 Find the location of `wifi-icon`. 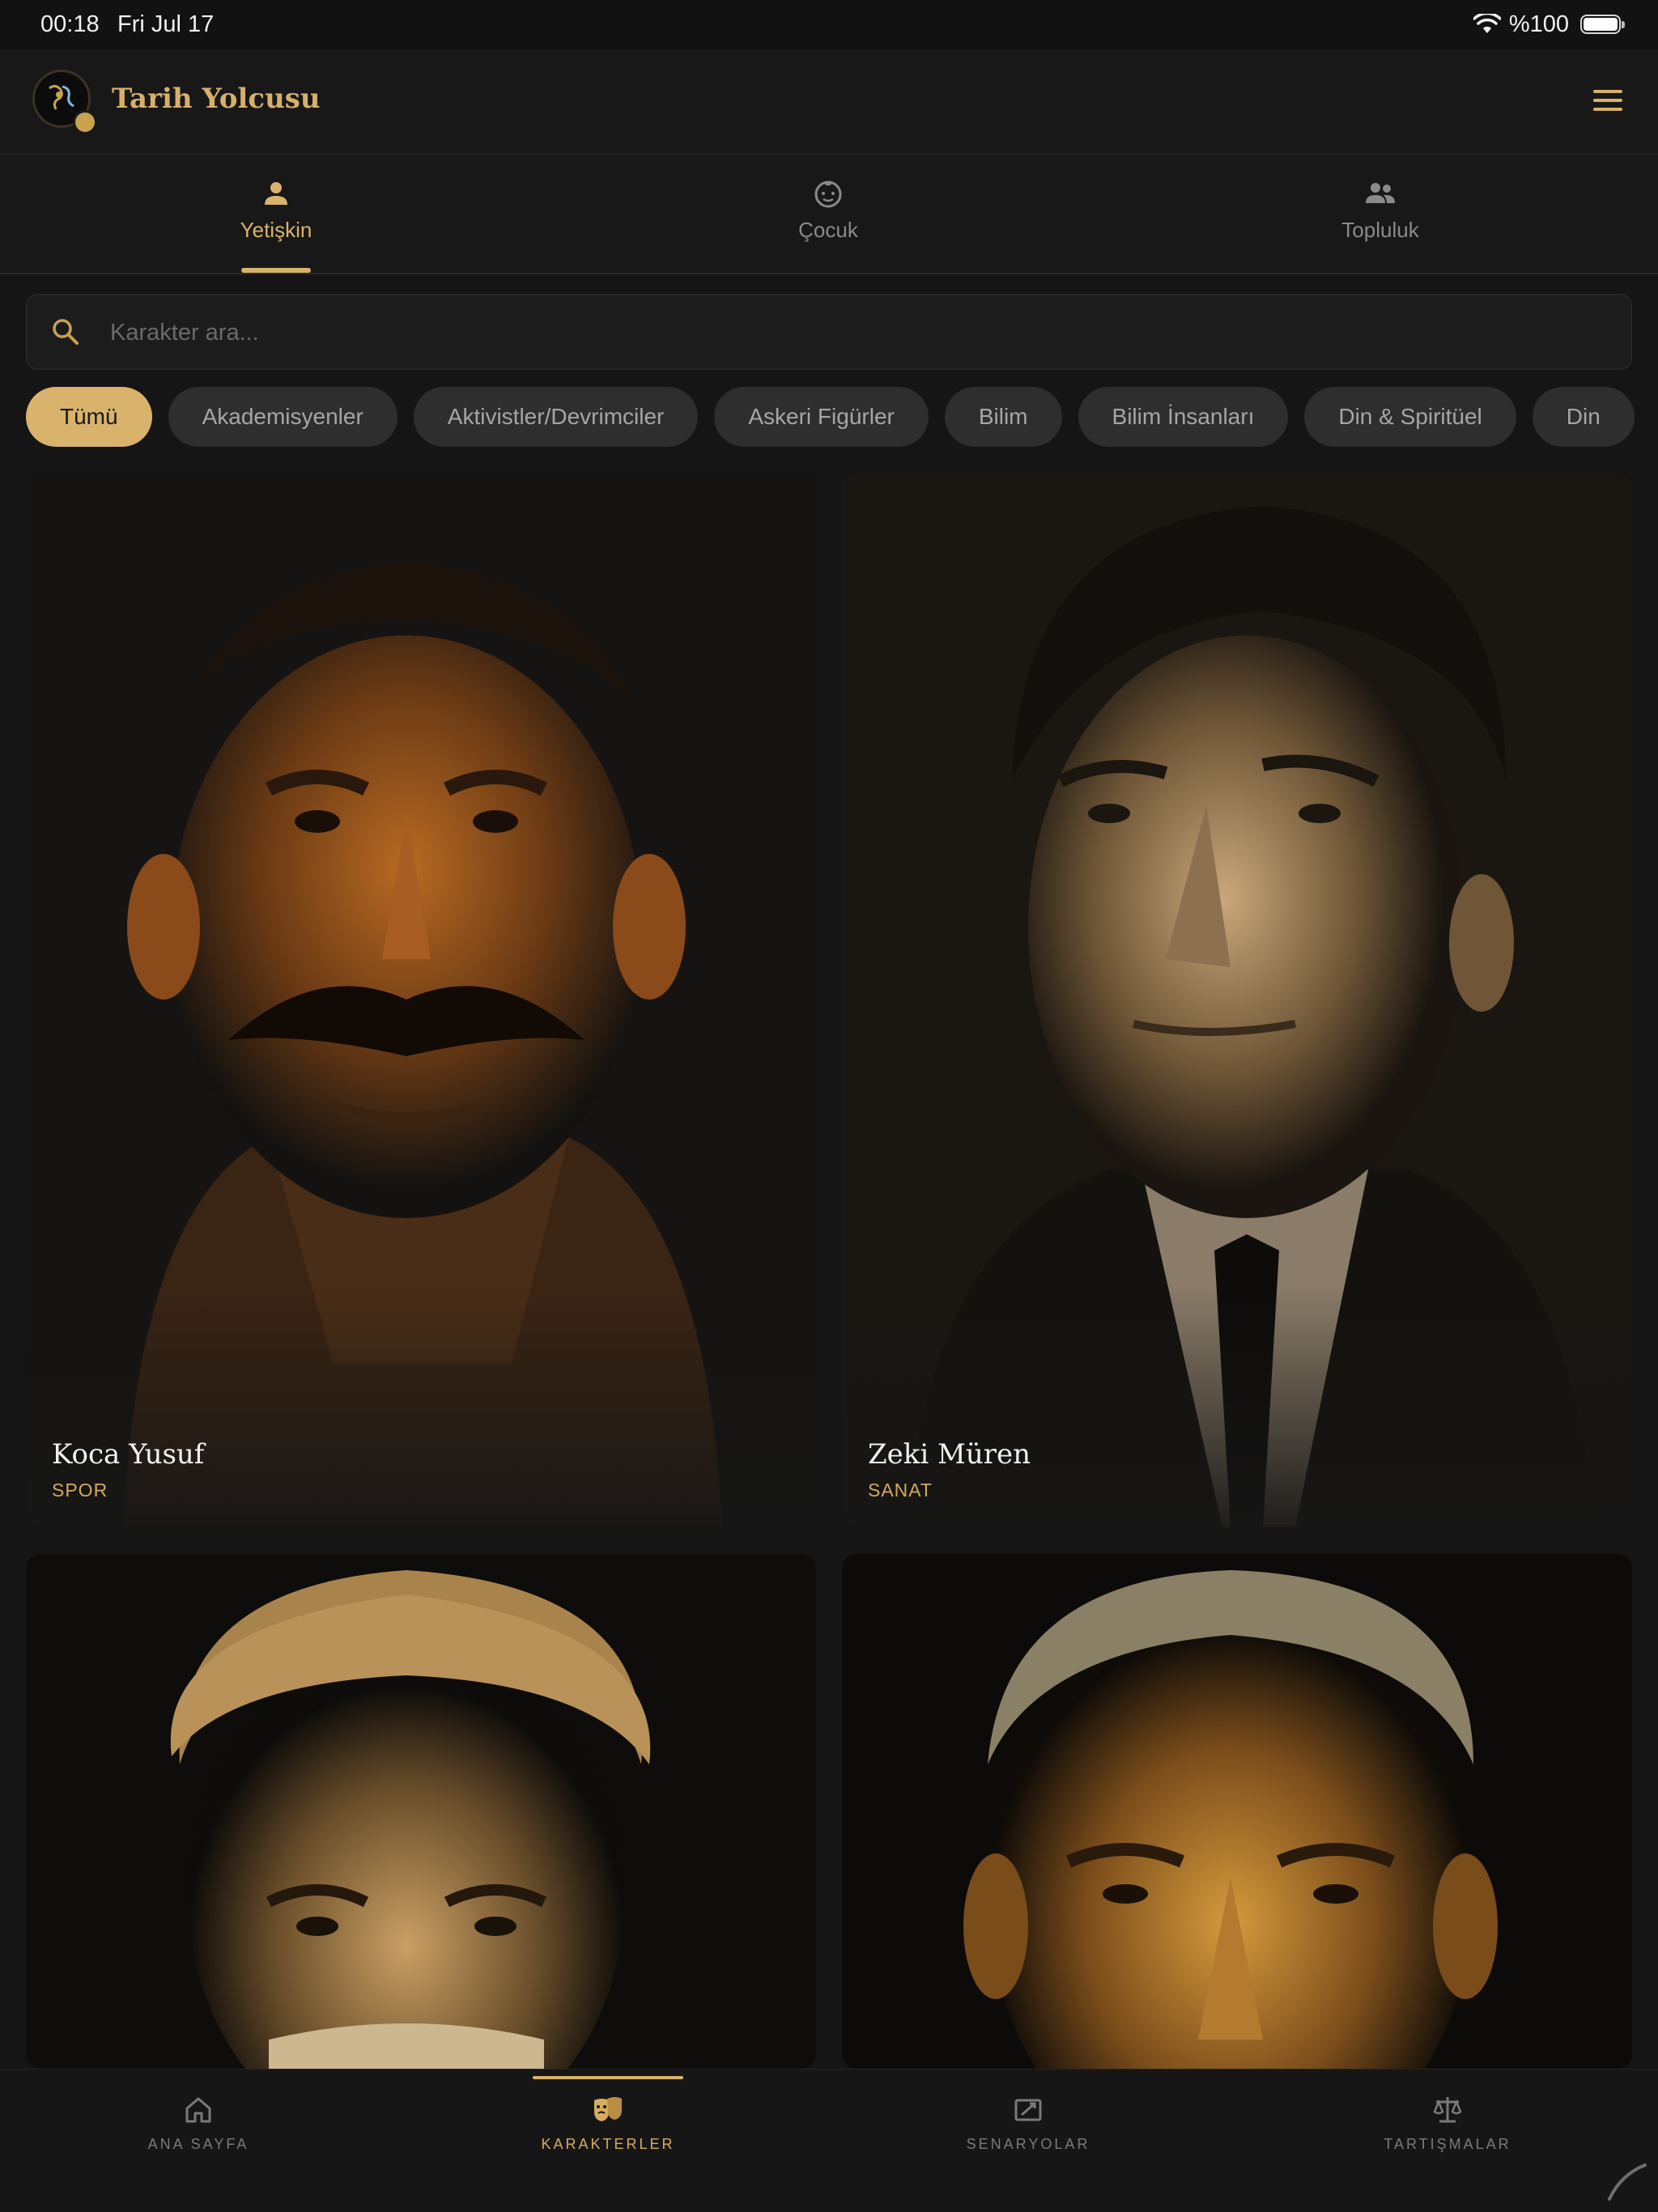

wifi-icon is located at coordinates (1487, 23).